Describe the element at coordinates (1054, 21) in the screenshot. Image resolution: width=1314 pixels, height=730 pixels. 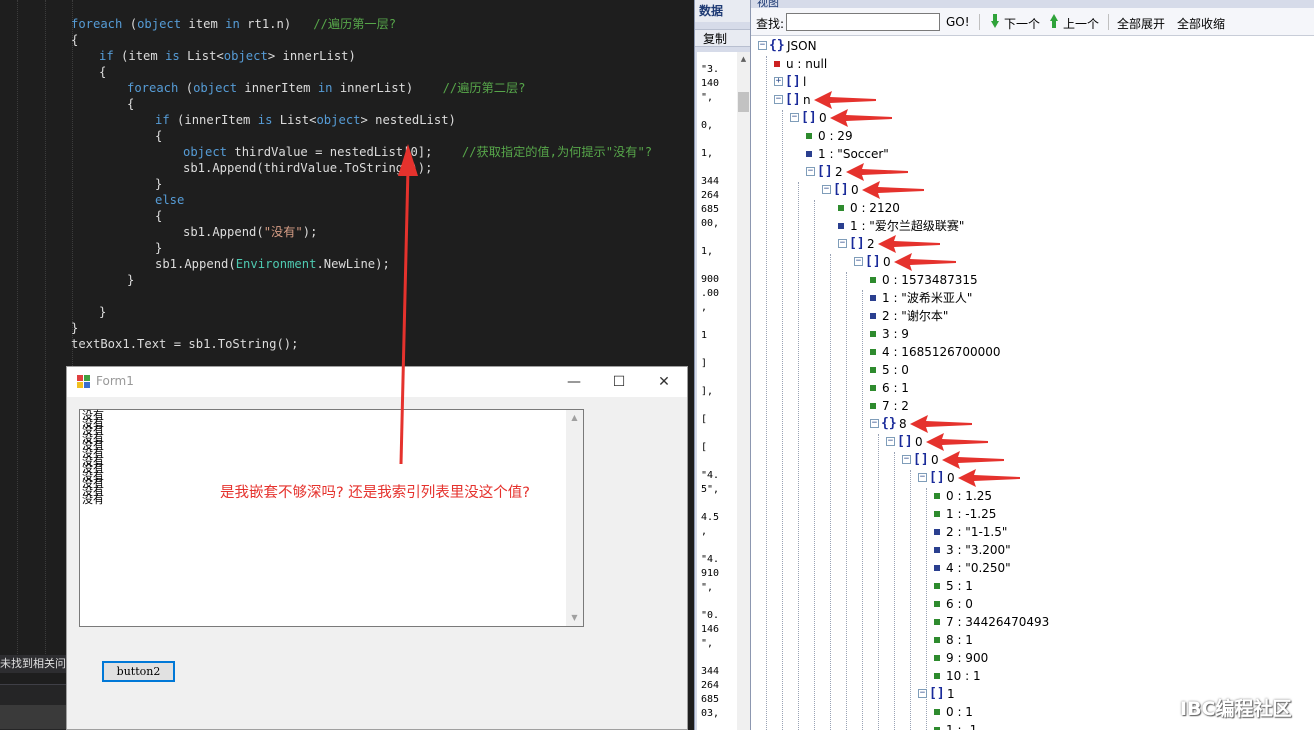
I see `arrow-up-icon` at that location.